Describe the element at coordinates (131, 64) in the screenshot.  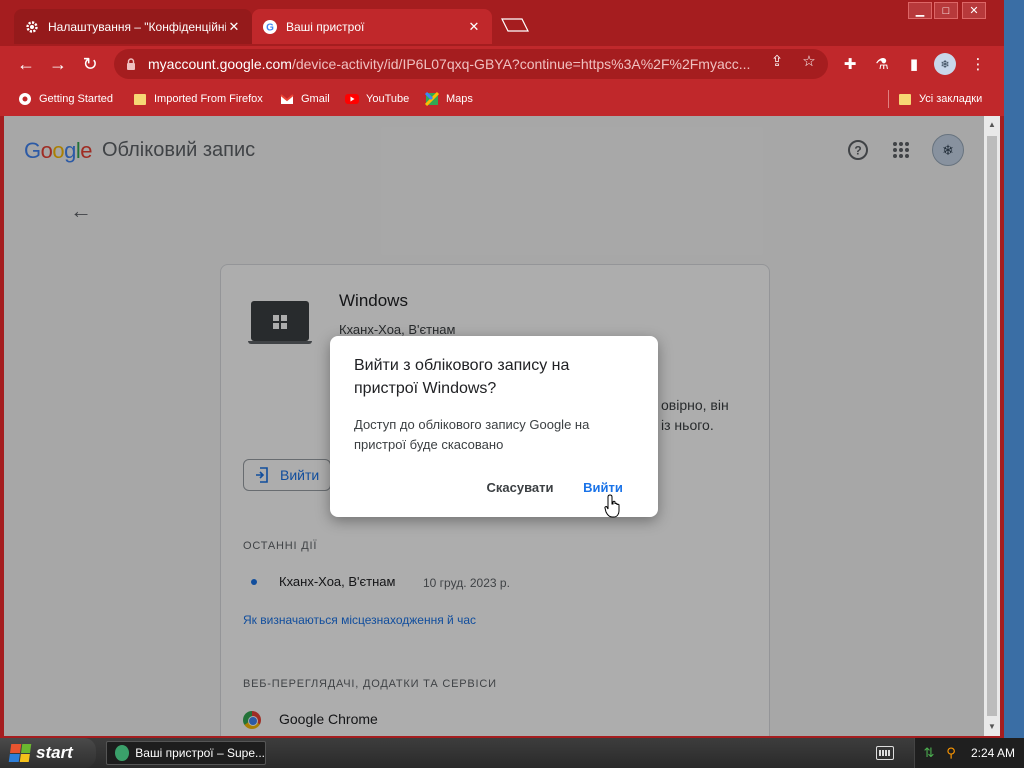
I see `lock-icon` at that location.